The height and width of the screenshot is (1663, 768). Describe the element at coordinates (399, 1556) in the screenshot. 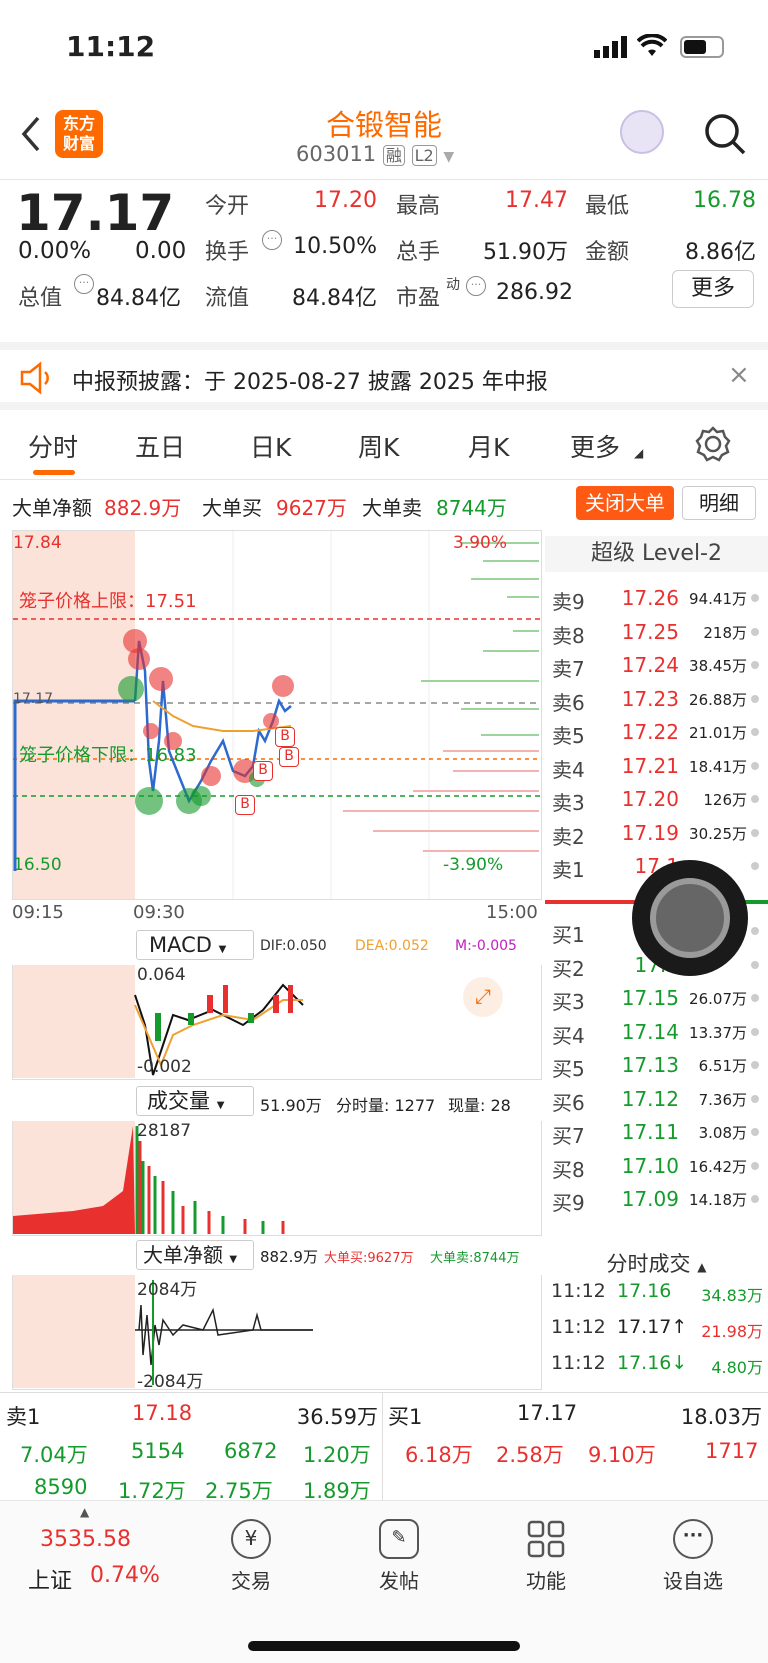

I see `post-button: ✎ 发帖` at that location.